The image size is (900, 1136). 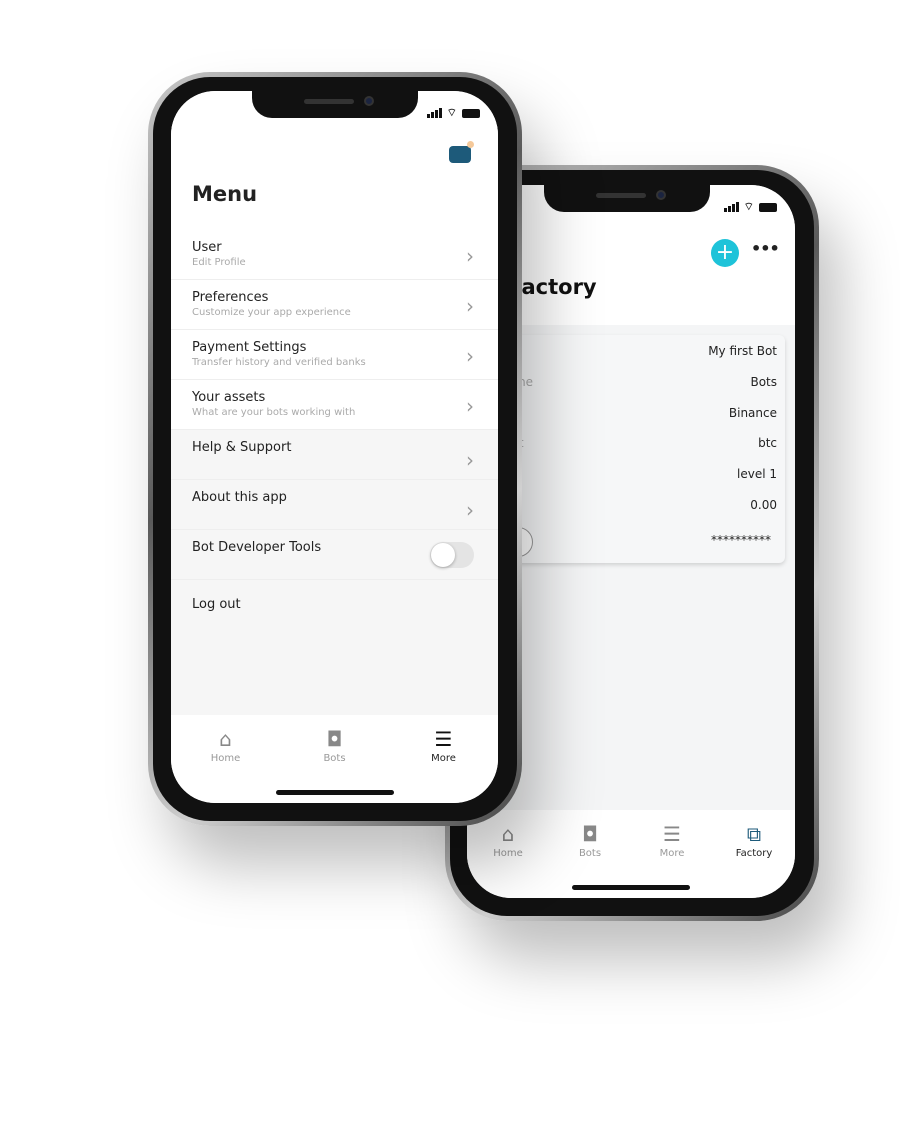 I want to click on menu-item-help-support: Help & Support ›, so click(x=334, y=455).